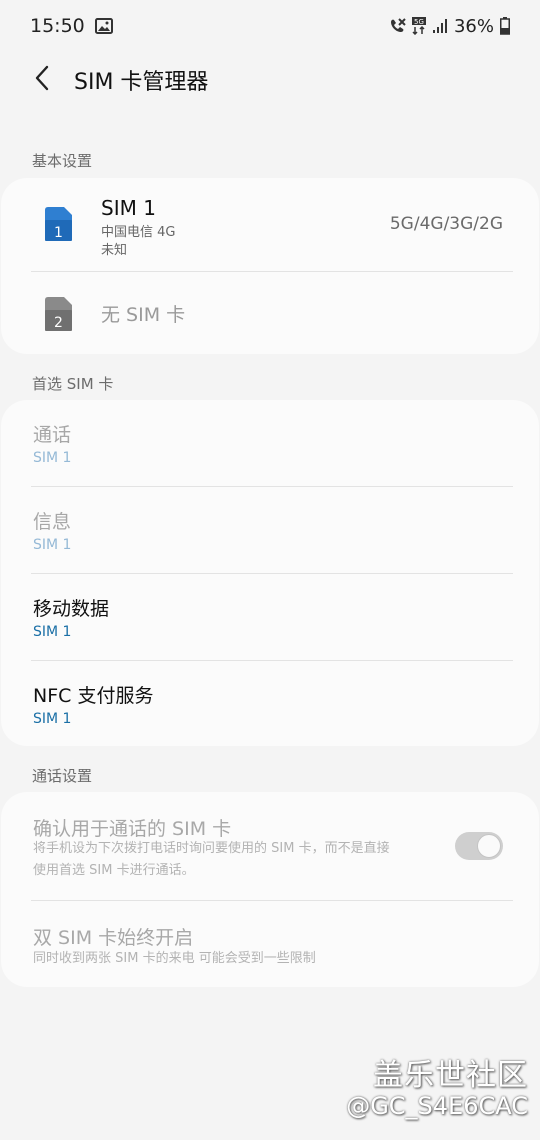 The width and height of the screenshot is (540, 1140). I want to click on signal-icon, so click(440, 26).